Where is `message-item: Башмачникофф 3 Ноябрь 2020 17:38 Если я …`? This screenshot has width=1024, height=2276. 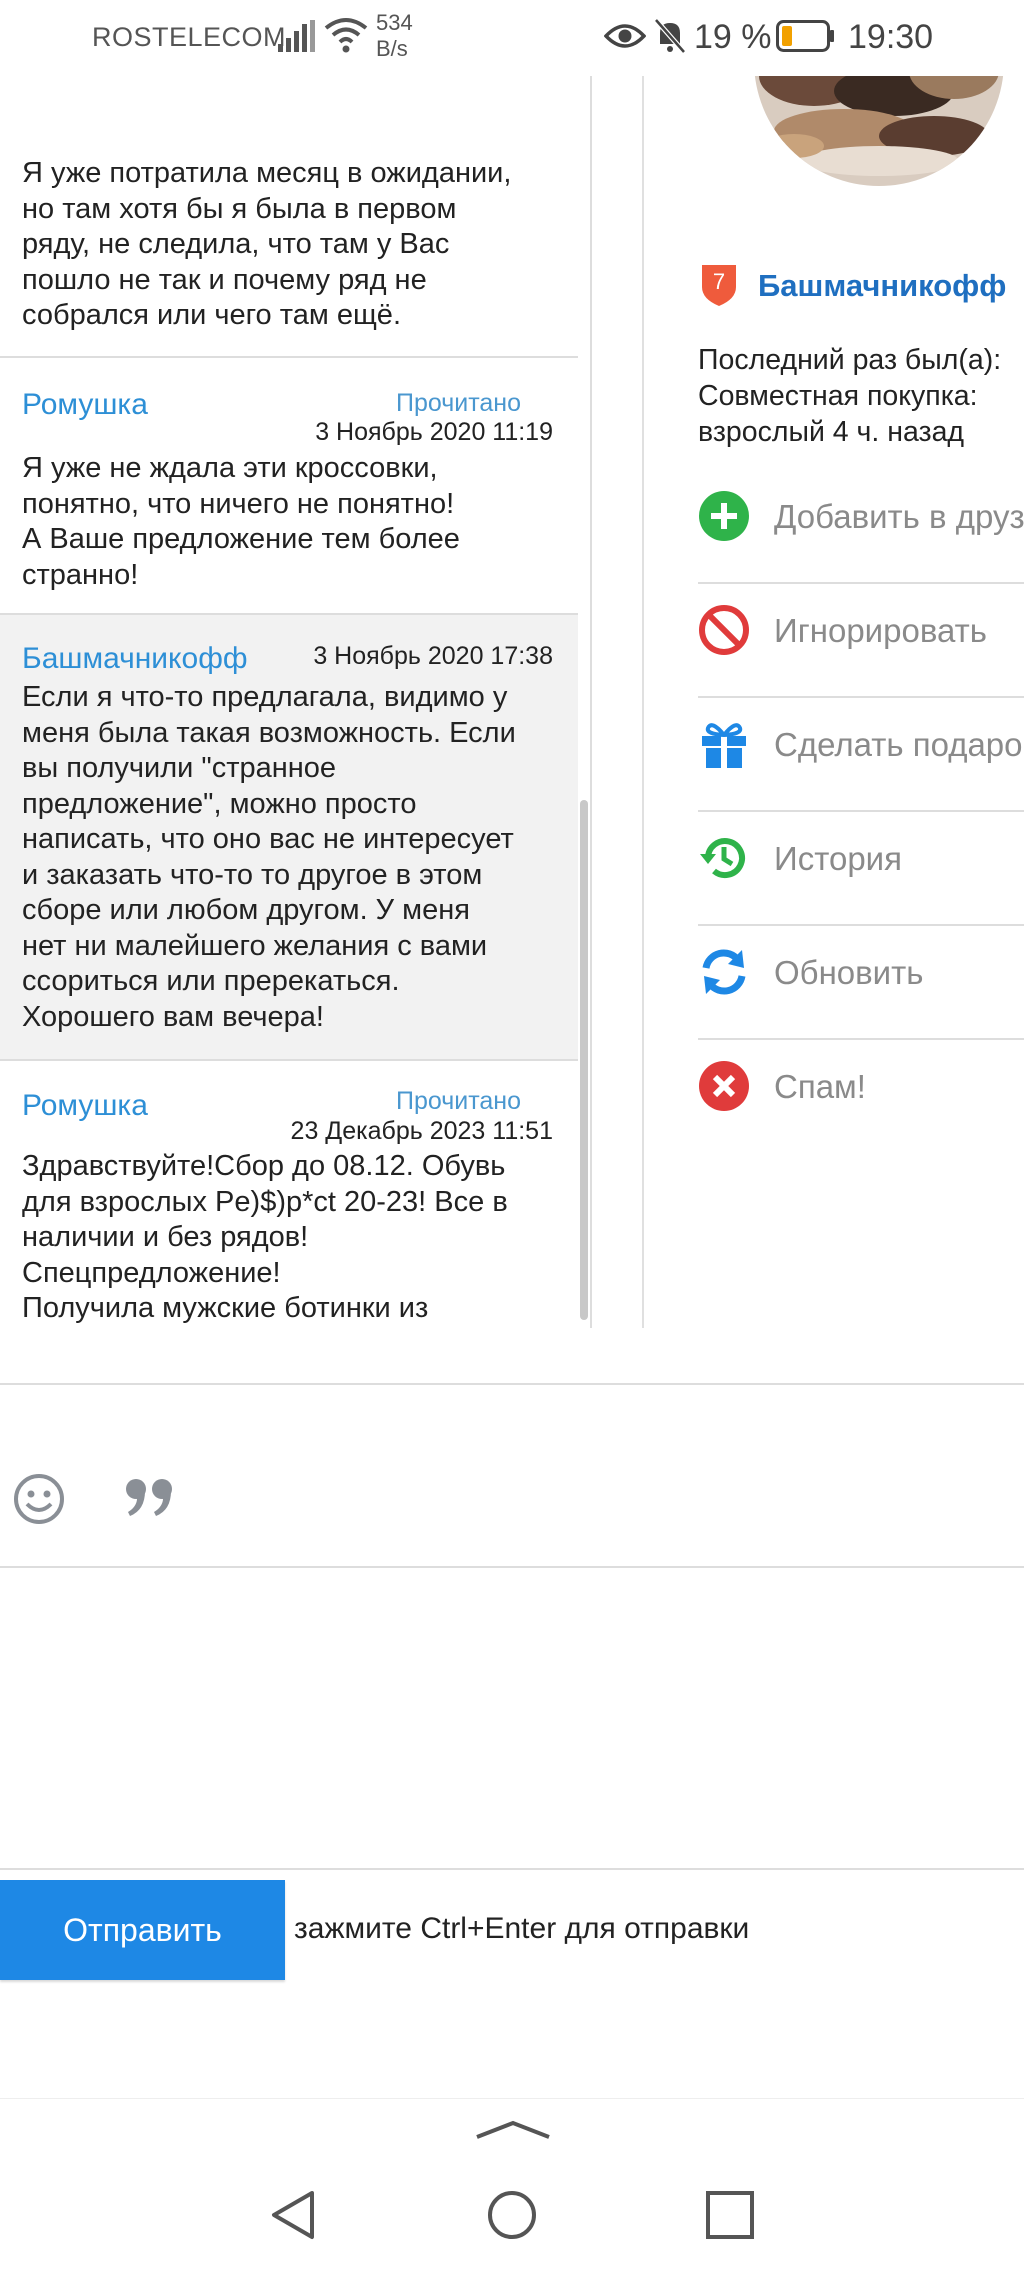
message-item: Башмачникофф 3 Ноябрь 2020 17:38 Если я … is located at coordinates (289, 838).